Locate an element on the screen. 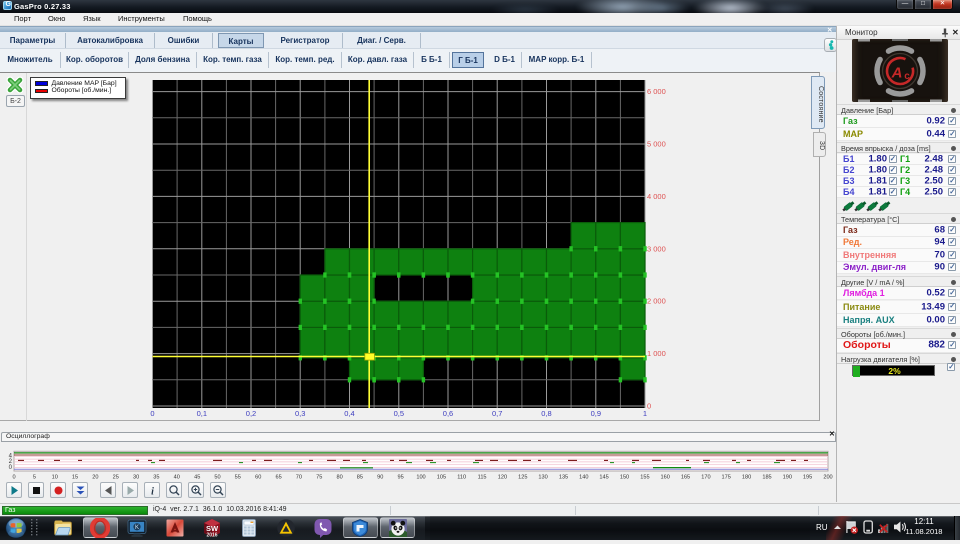  svg-text: 60 is located at coordinates (258, 478).